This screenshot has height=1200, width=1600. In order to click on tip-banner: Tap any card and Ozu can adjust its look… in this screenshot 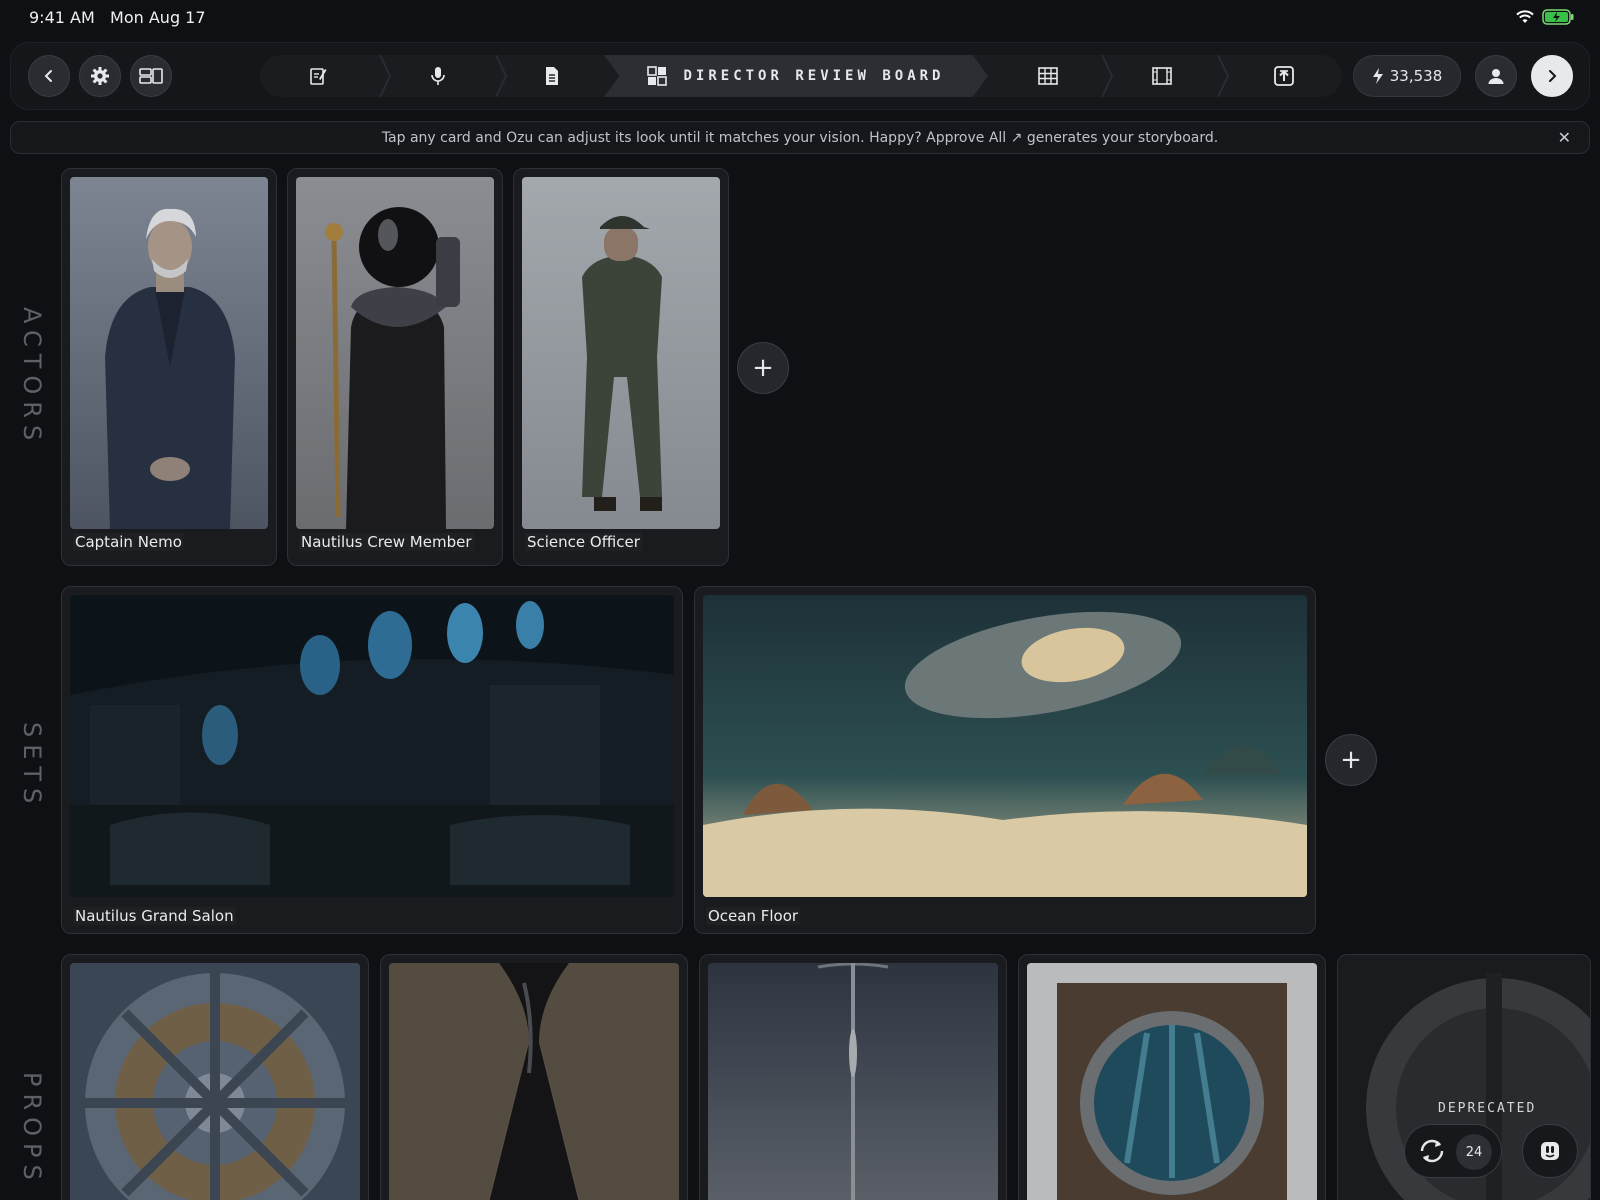, I will do `click(800, 137)`.